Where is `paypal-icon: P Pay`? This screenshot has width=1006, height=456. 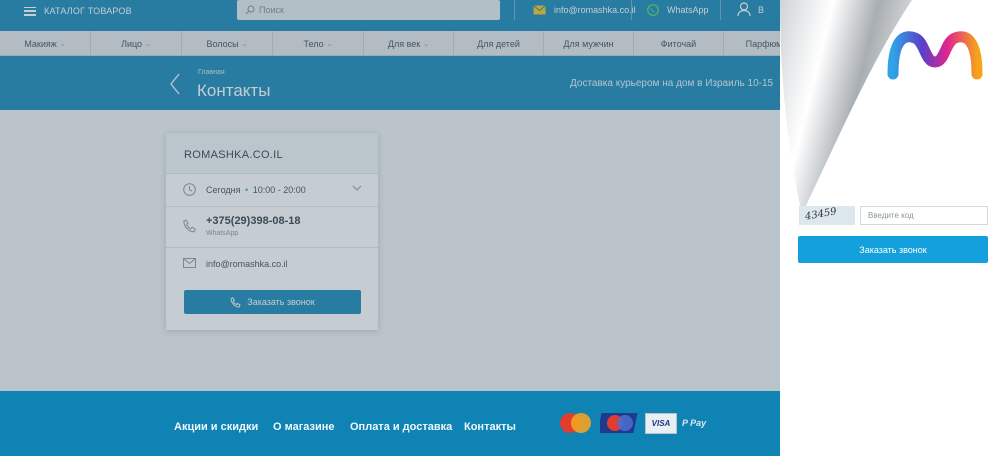
paypal-icon: P Pay is located at coordinates (694, 423).